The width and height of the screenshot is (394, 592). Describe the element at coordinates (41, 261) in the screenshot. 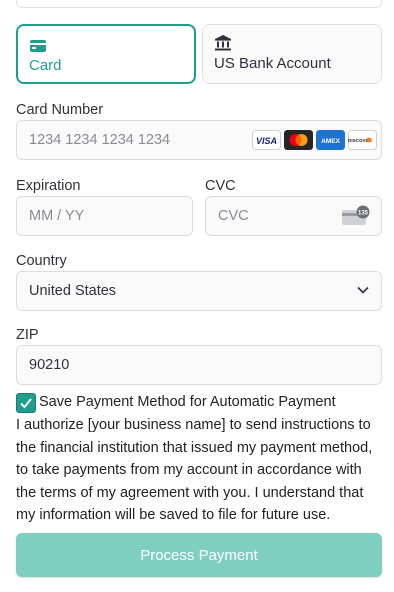

I see `country-label: Country` at that location.